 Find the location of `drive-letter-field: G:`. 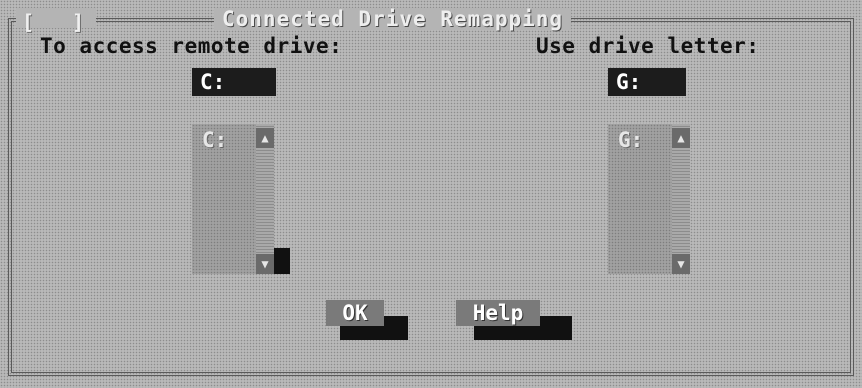

drive-letter-field: G: is located at coordinates (647, 82).